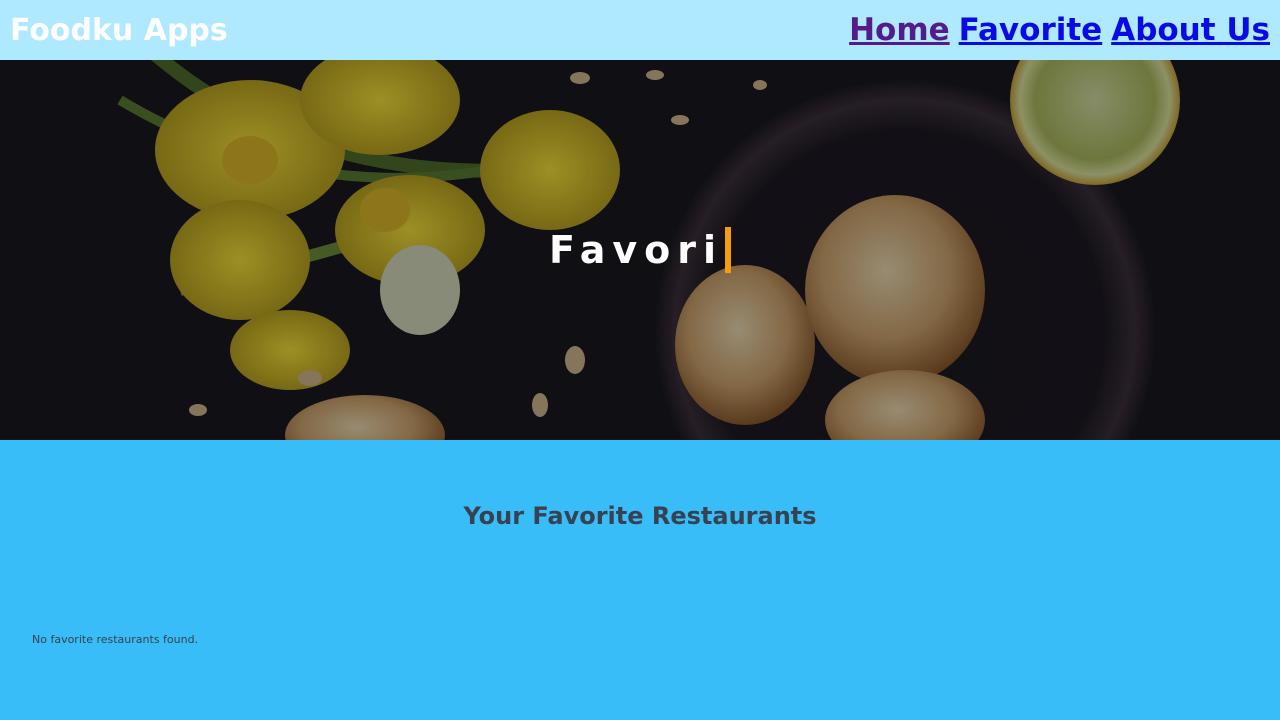  Describe the element at coordinates (640, 30) in the screenshot. I see `navbar: Foodku Apps Home Favorite About Us` at that location.